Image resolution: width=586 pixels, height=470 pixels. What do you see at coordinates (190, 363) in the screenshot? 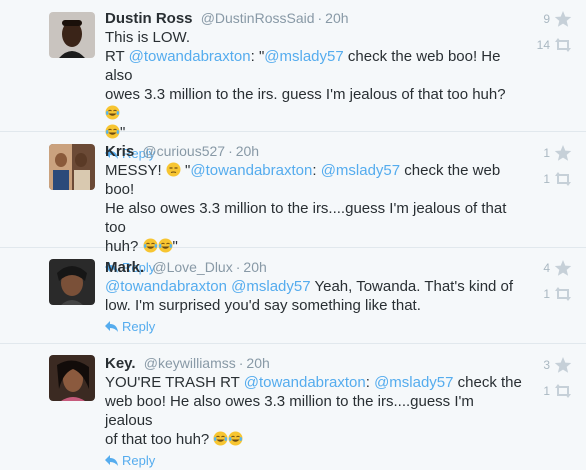
I see `handle: @keywilliamss` at bounding box center [190, 363].